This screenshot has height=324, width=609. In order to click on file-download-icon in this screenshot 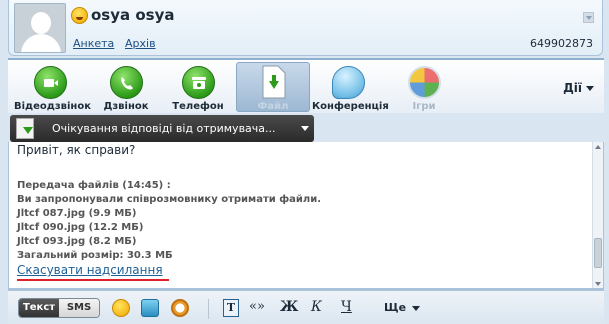, I will do `click(25, 128)`.